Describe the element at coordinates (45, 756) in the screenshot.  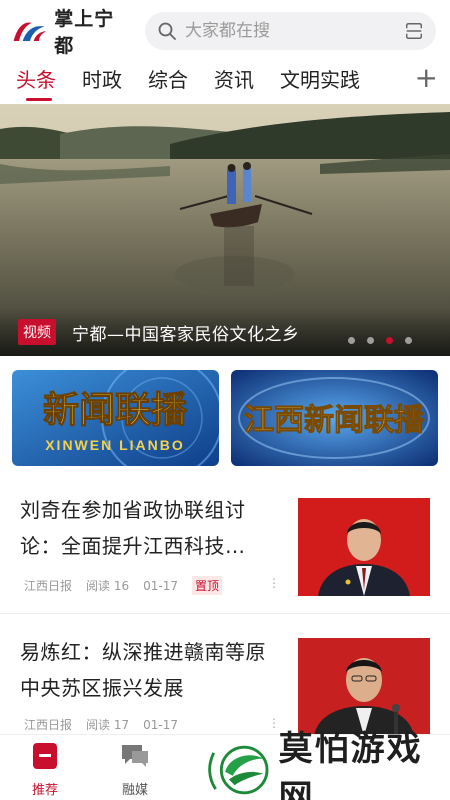
I see `recommend-icon` at that location.